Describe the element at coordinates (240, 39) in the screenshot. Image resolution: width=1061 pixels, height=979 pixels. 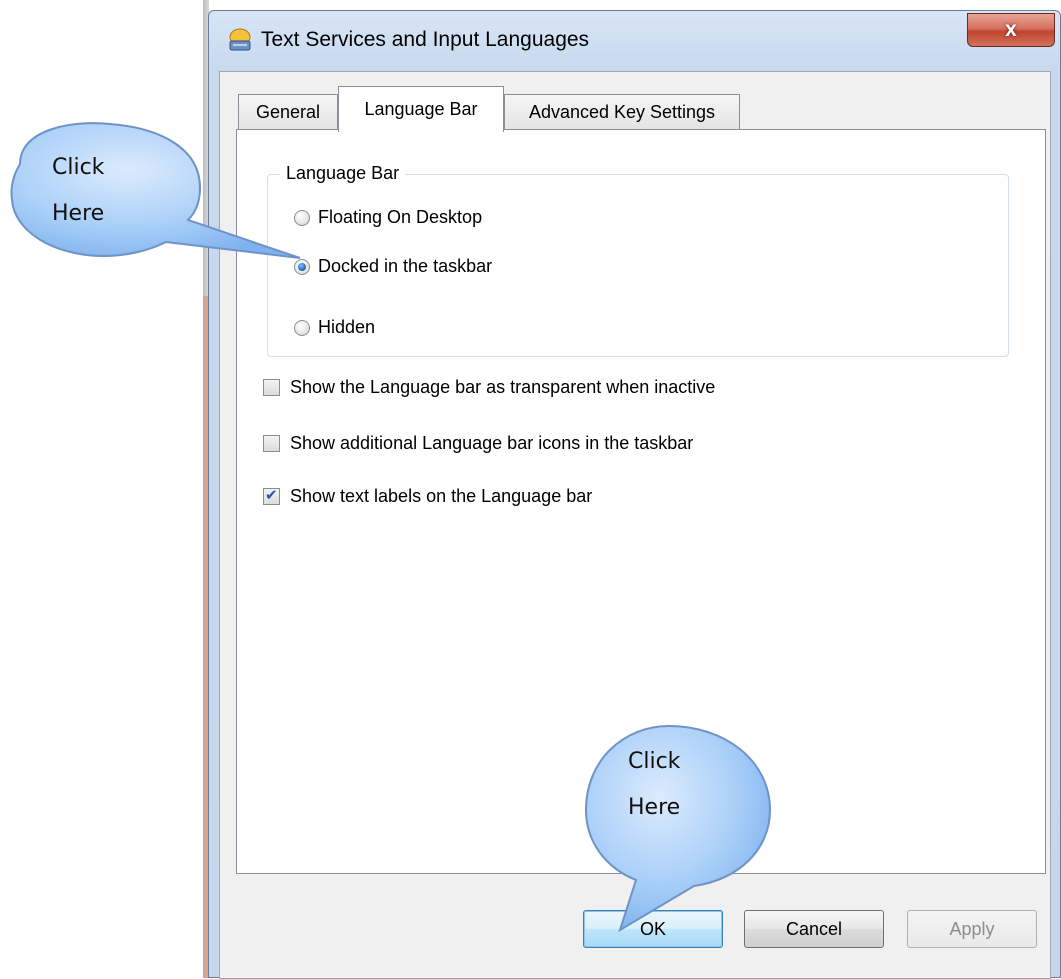
I see `keyboard-globe-icon` at that location.